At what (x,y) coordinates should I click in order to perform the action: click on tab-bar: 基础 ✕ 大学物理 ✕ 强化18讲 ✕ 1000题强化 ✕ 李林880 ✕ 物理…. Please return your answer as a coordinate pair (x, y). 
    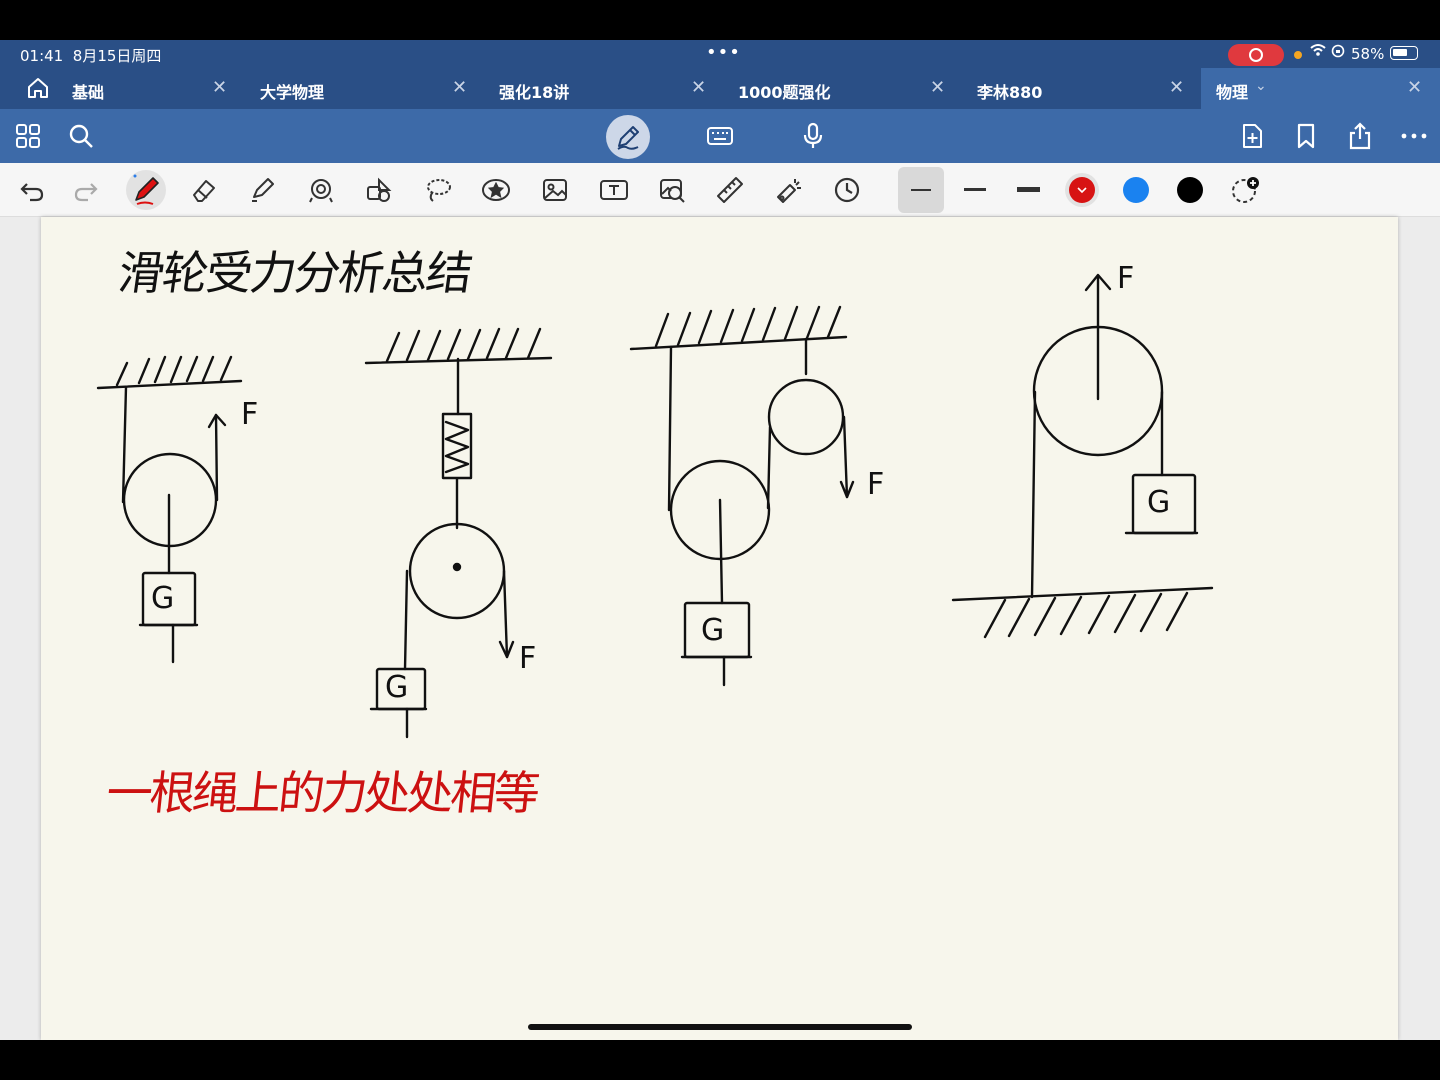
    Looking at the image, I should click on (720, 88).